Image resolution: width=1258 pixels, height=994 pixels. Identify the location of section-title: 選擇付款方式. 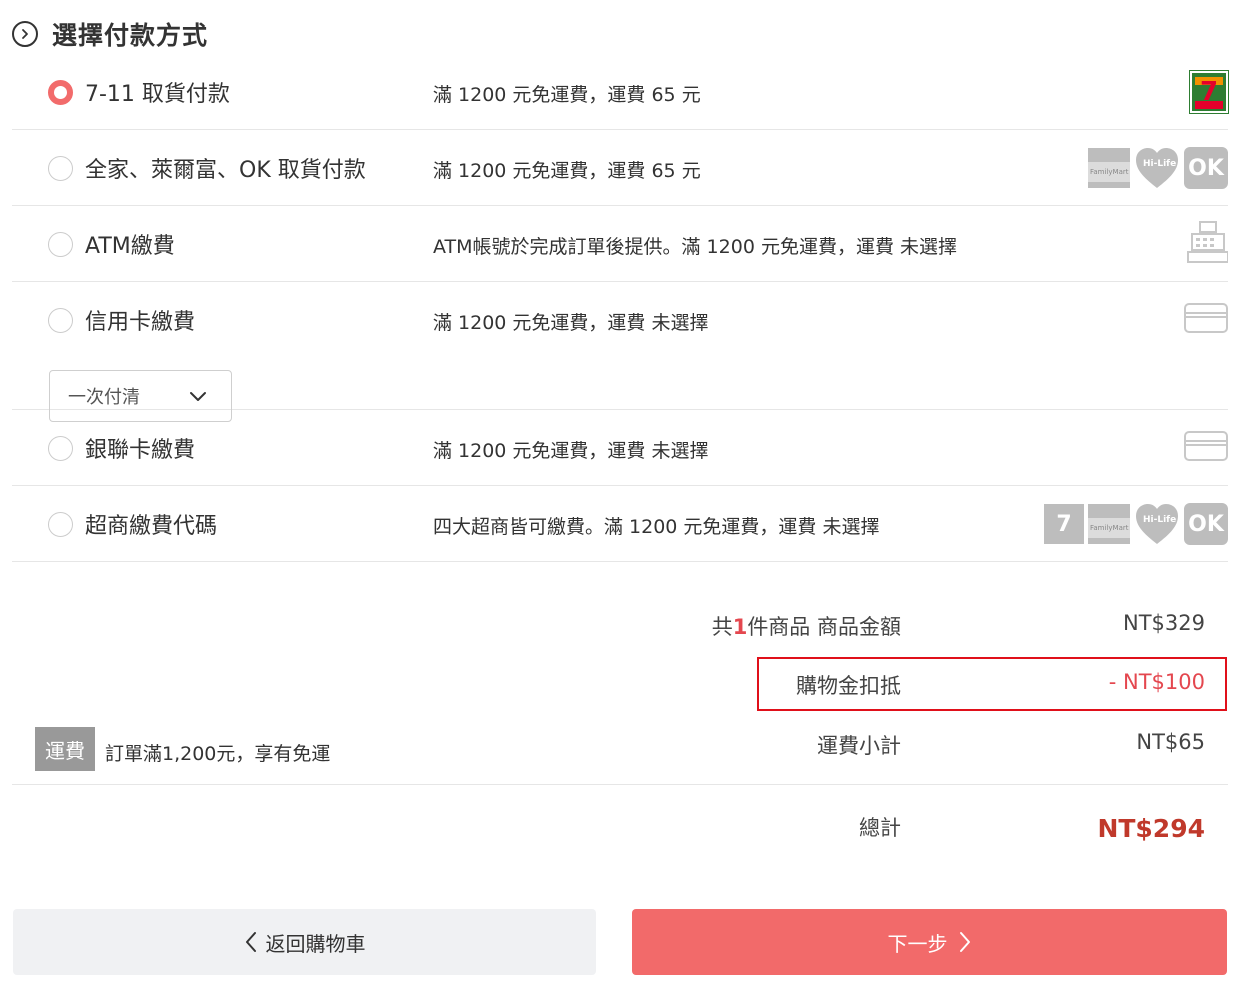
(130, 35).